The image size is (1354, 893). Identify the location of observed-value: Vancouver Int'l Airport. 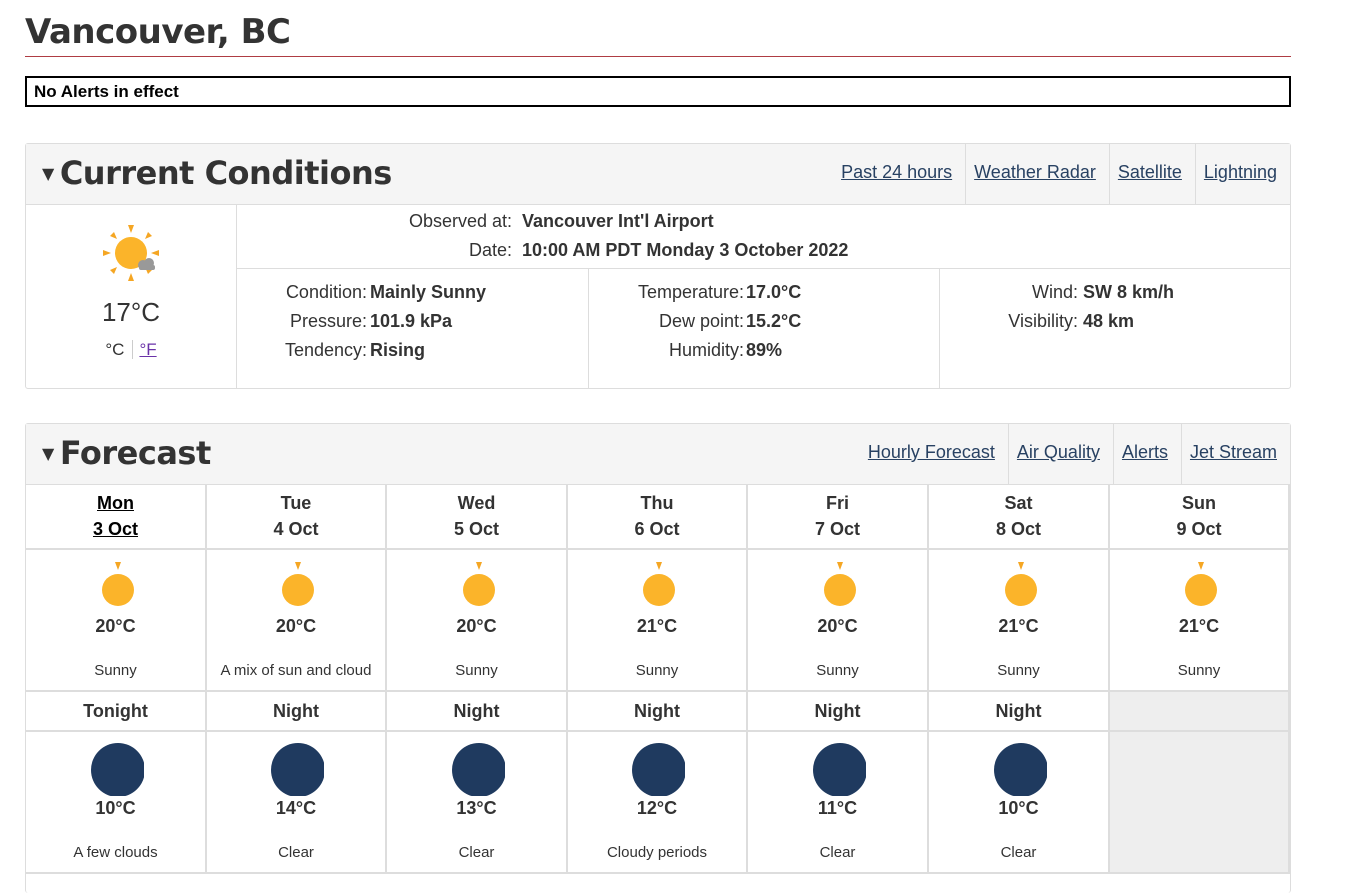
(618, 221).